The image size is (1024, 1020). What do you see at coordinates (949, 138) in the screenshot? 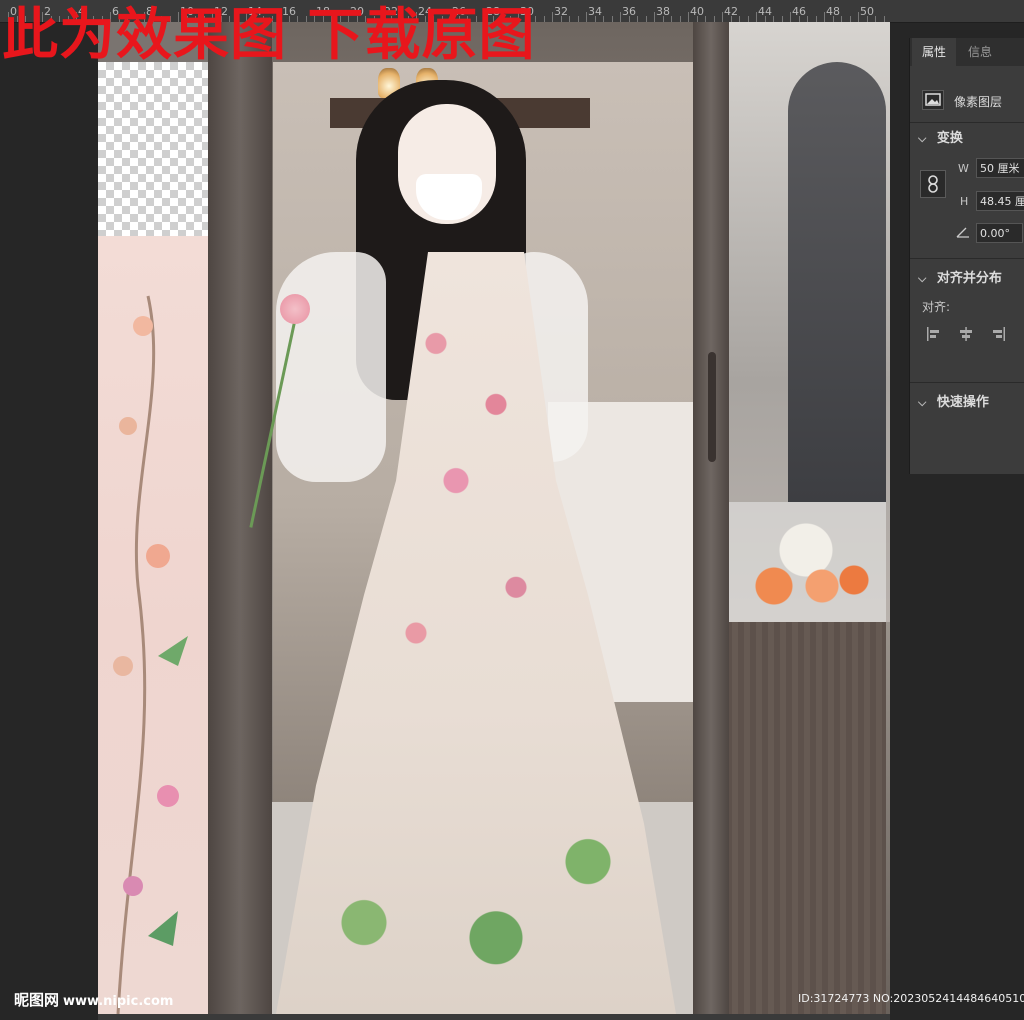
I see `transform-title: 变换` at bounding box center [949, 138].